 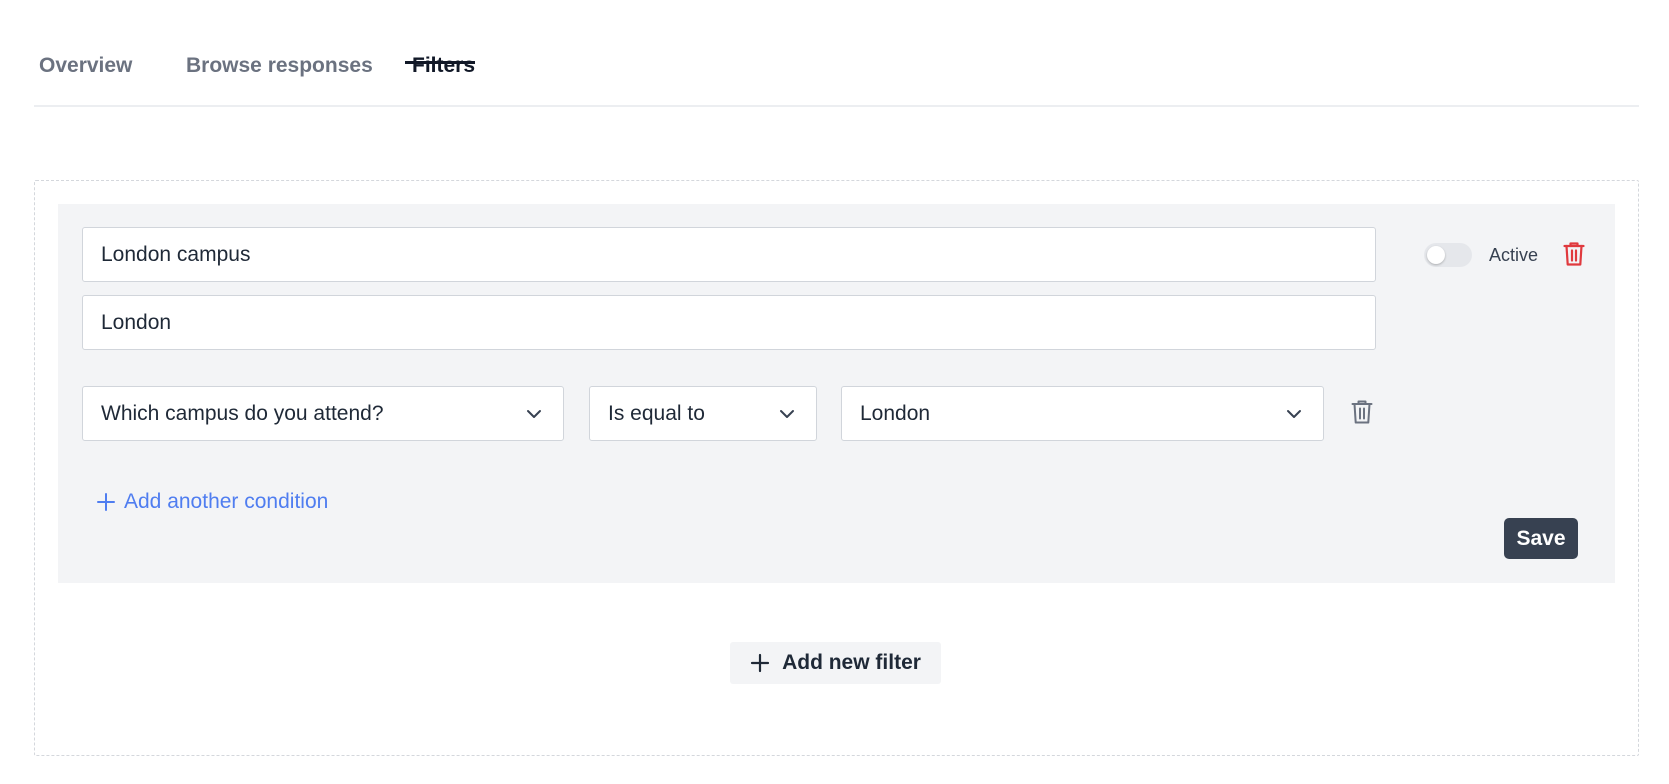 What do you see at coordinates (1514, 255) in the screenshot?
I see `active-label: Active` at bounding box center [1514, 255].